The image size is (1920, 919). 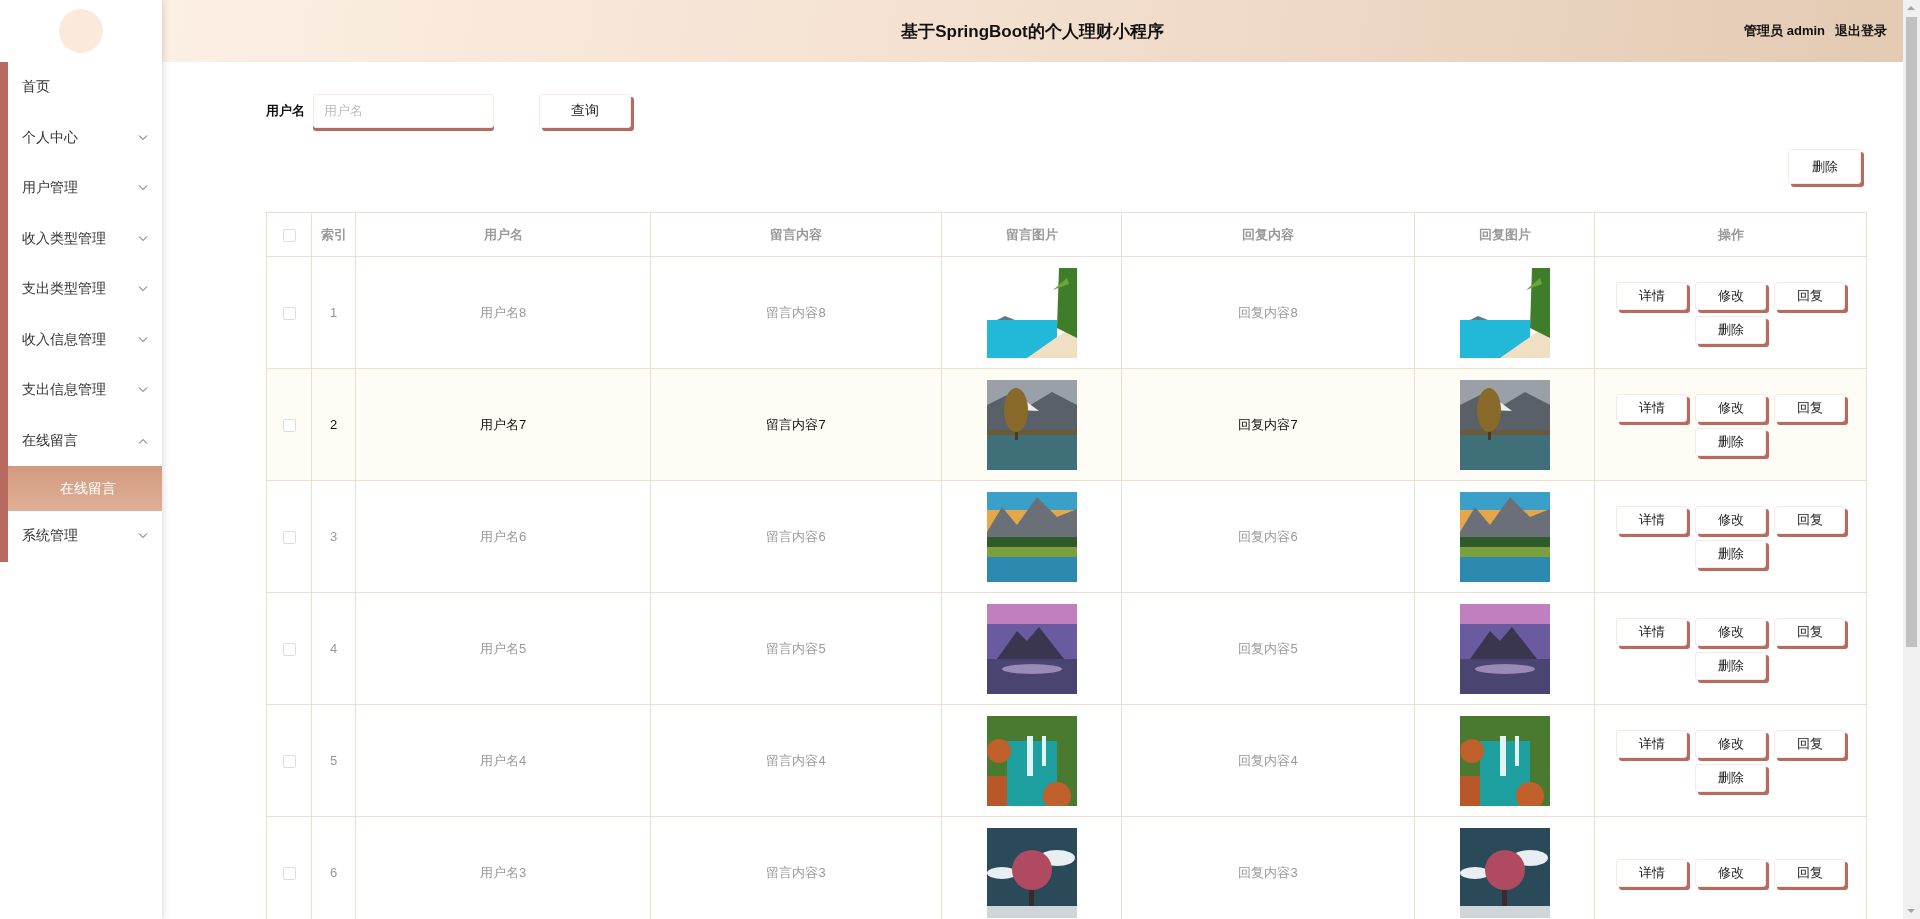 I want to click on sidebar-item: 支出信息管理, so click(x=85, y=390).